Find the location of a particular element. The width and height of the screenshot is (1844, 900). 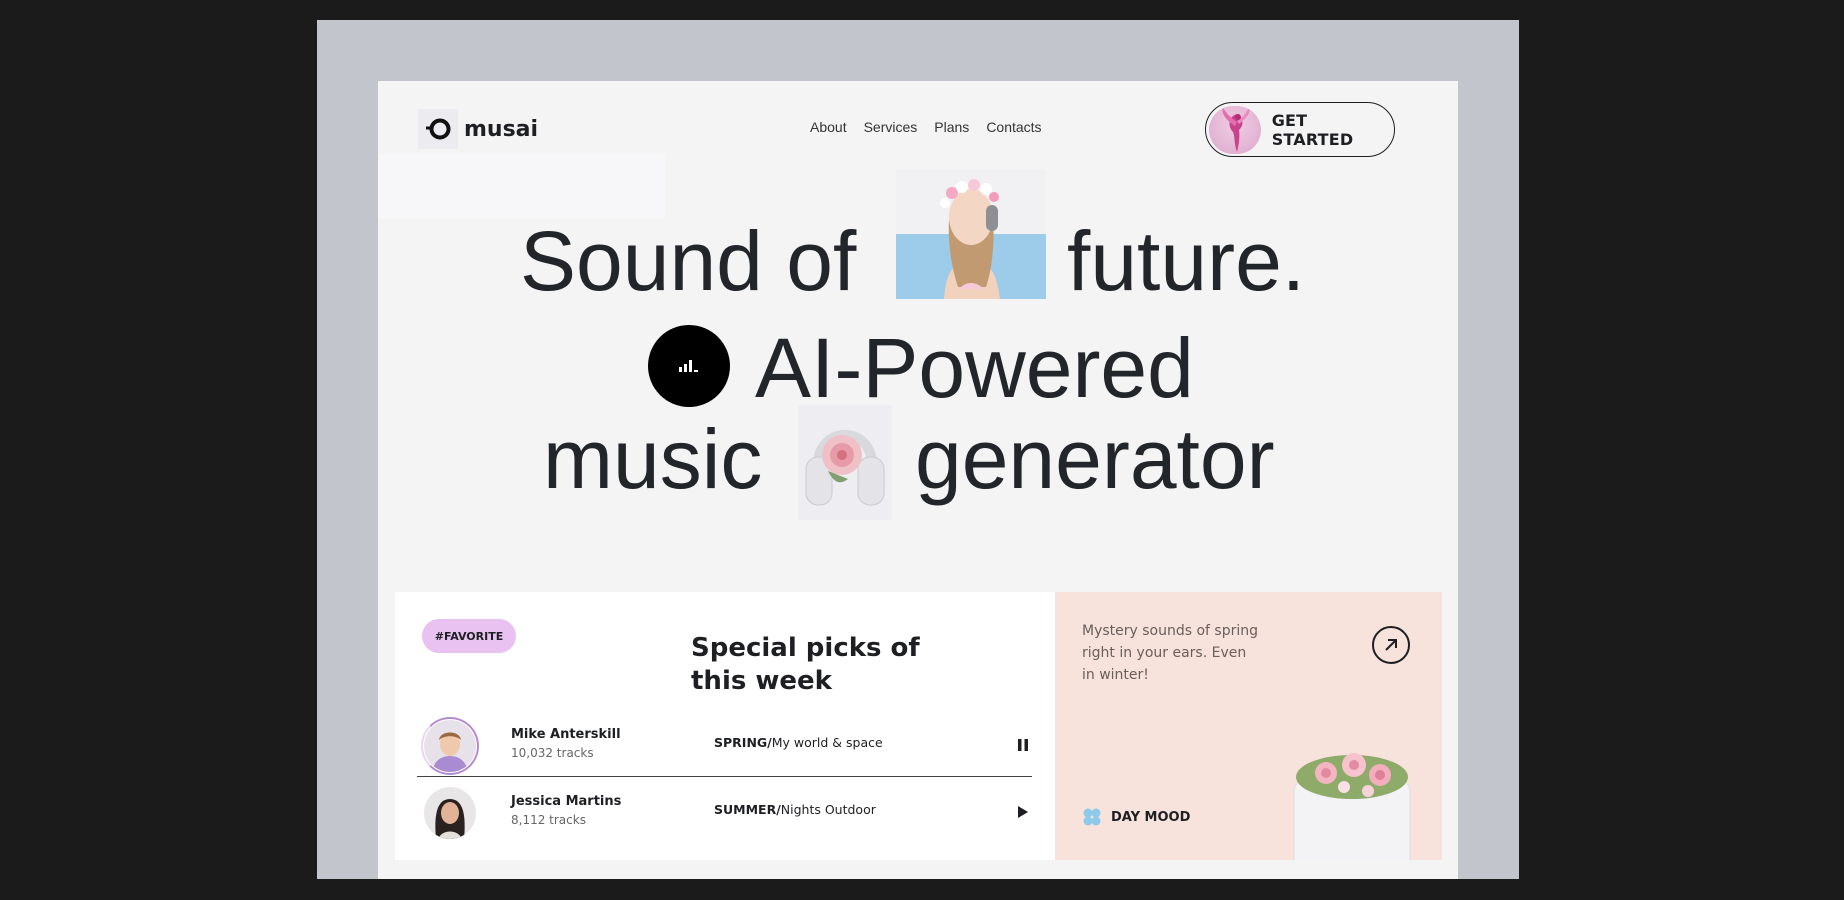

brand-logo: musai is located at coordinates (478, 129).